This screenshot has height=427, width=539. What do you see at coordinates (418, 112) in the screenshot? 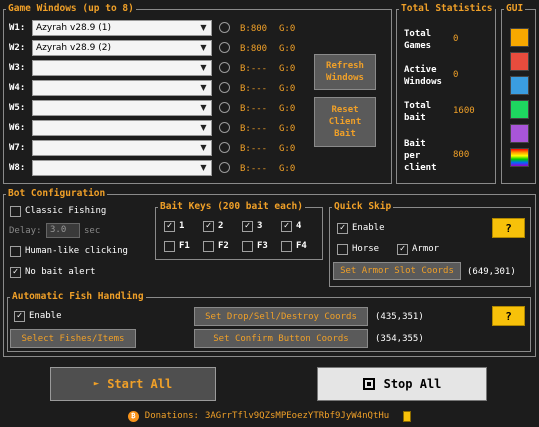
I see `total-bait-label: Total bait` at bounding box center [418, 112].